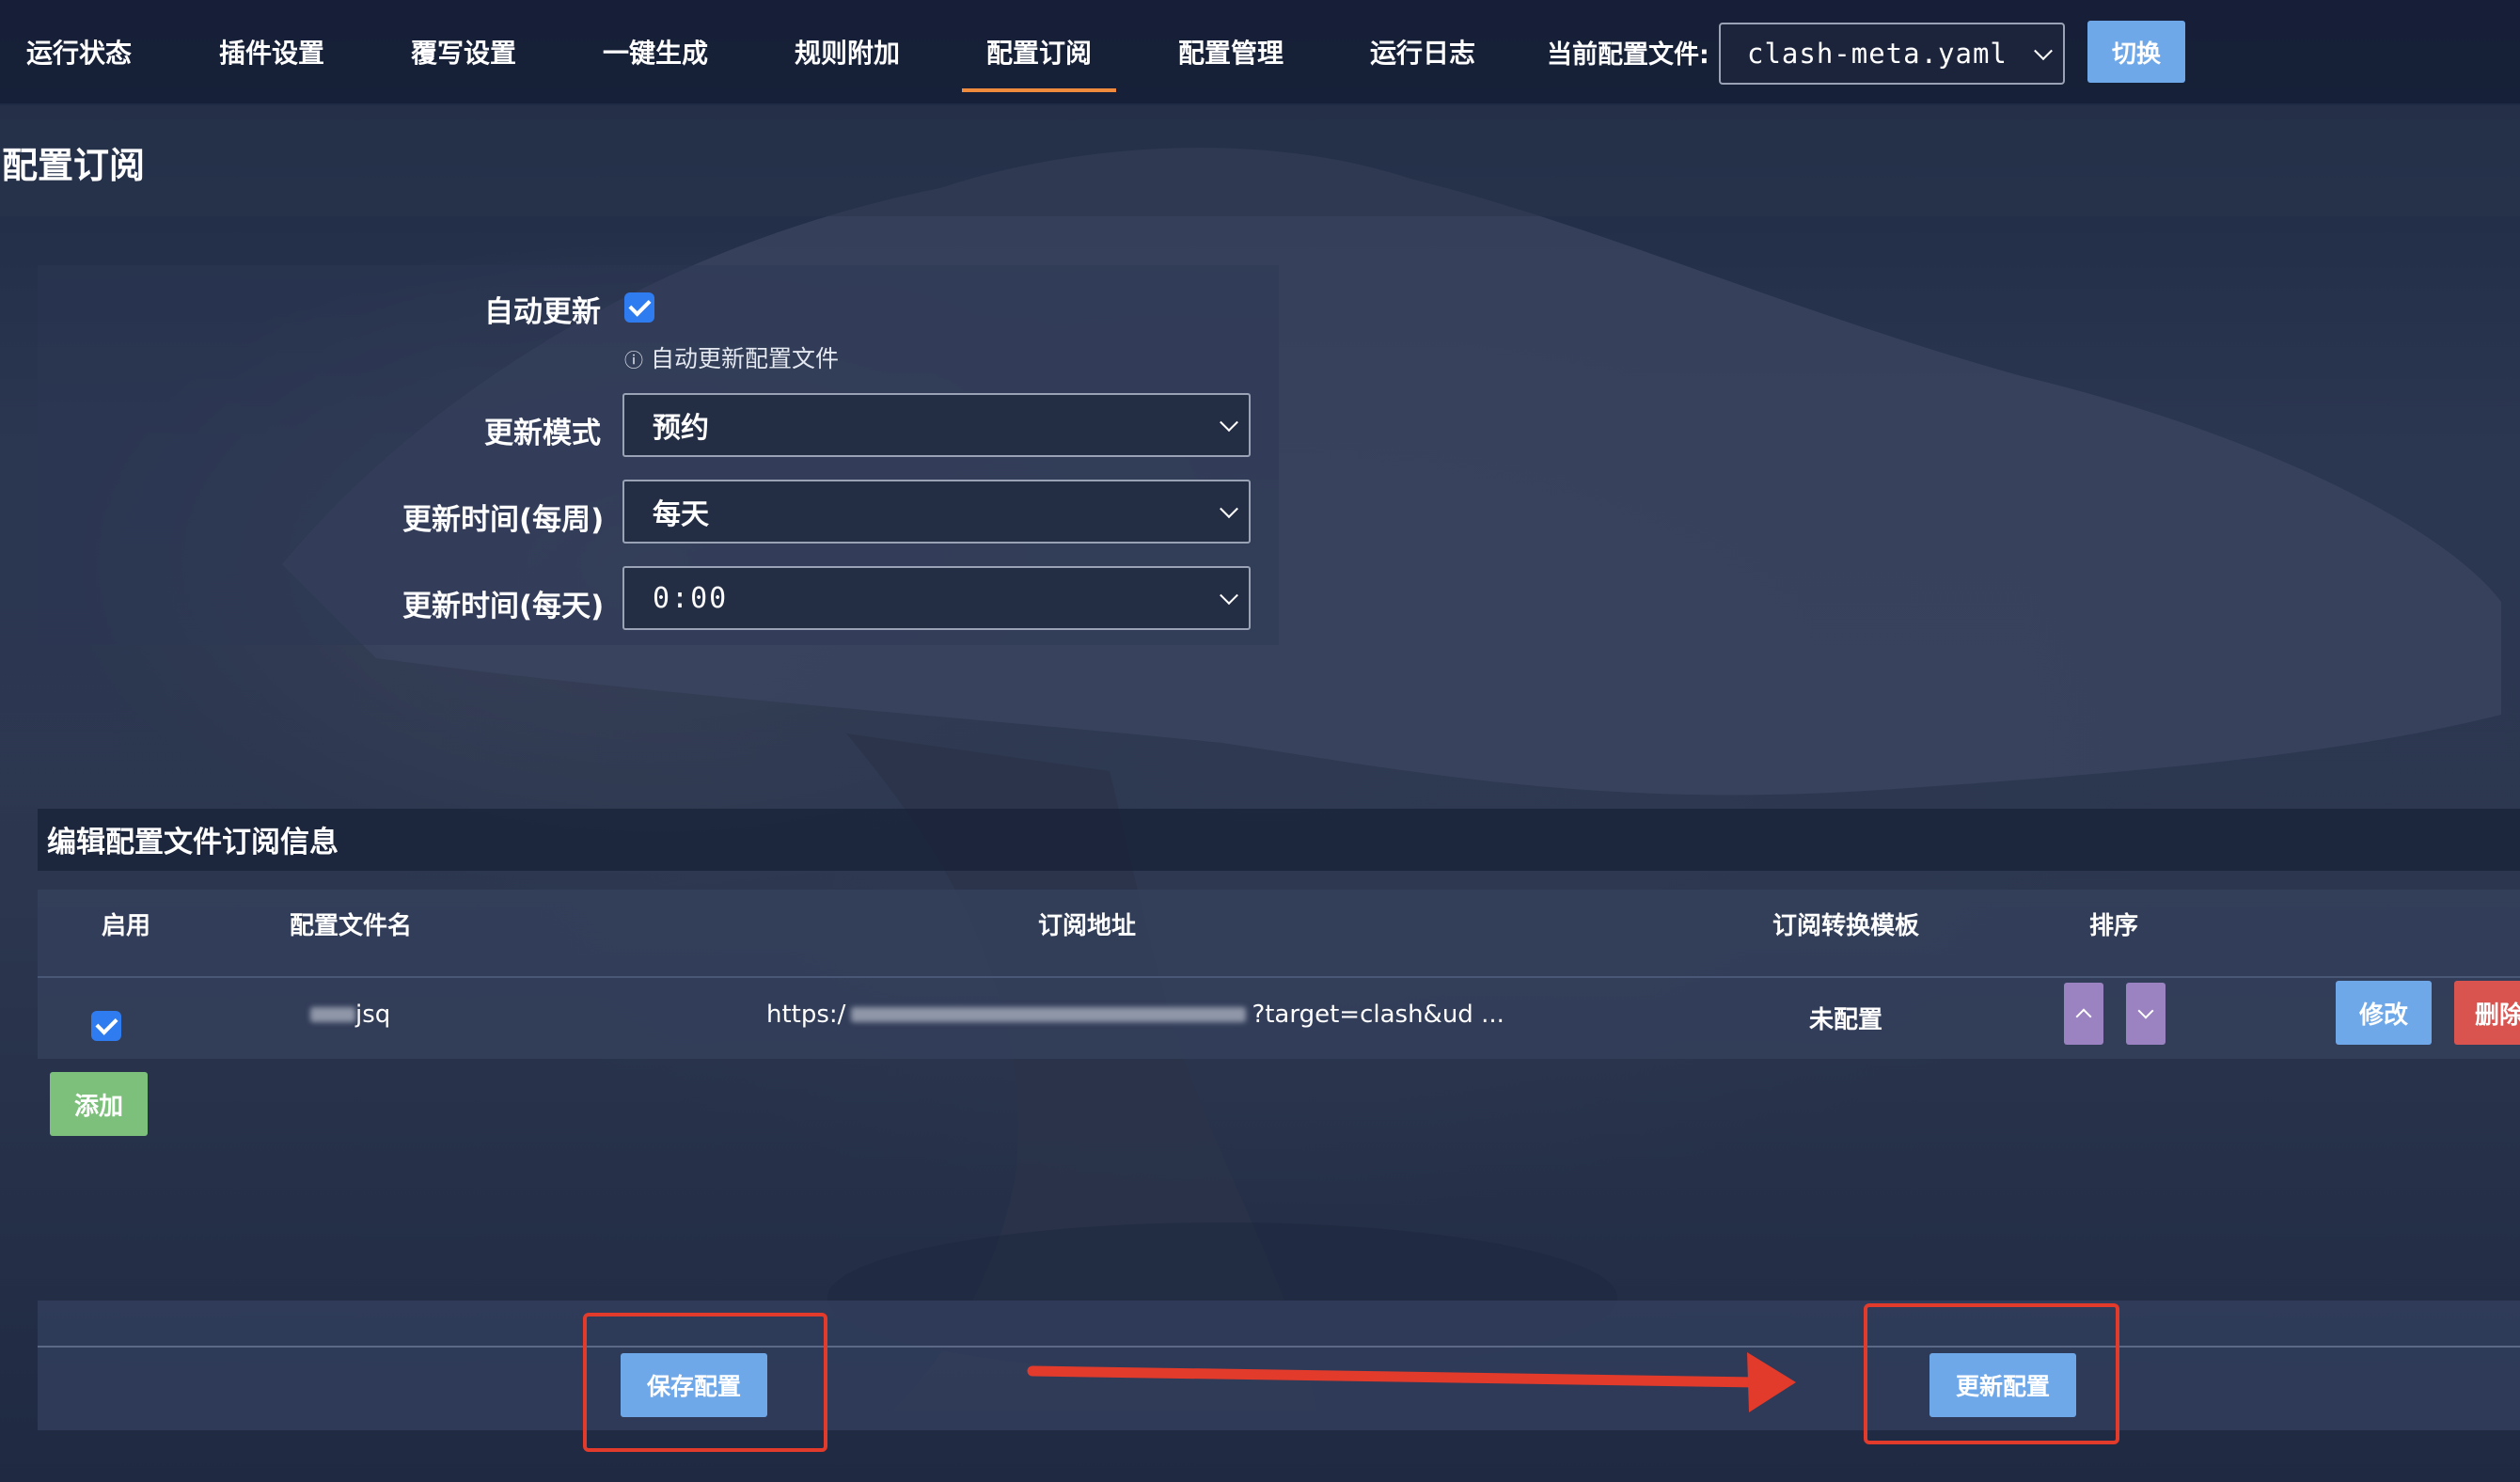  I want to click on title-band, so click(1260, 160).